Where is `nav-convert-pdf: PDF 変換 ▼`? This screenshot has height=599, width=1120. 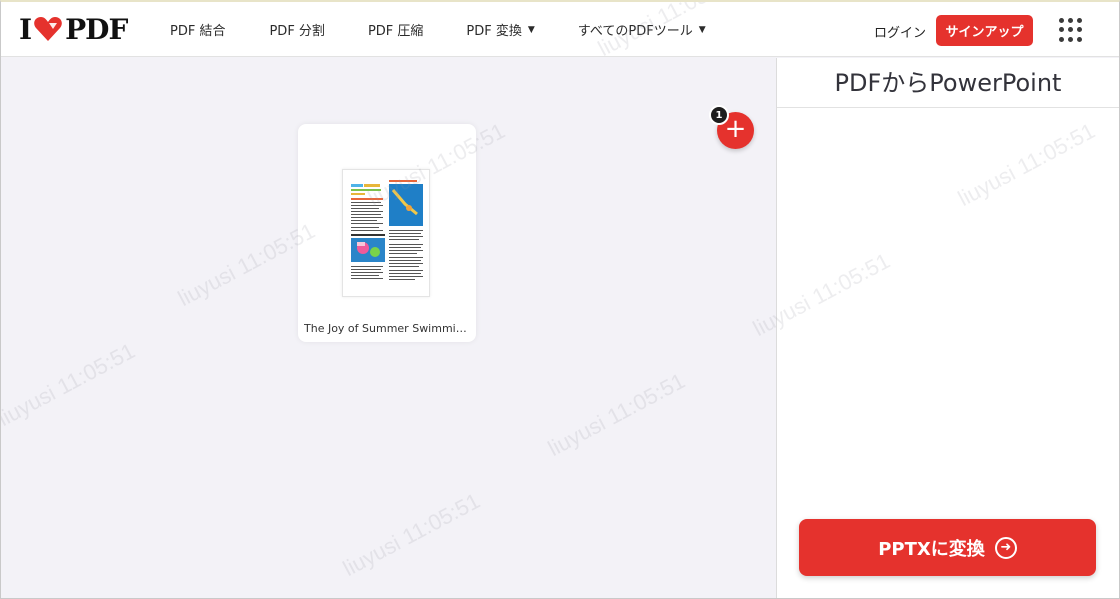 nav-convert-pdf: PDF 変換 ▼ is located at coordinates (500, 29).